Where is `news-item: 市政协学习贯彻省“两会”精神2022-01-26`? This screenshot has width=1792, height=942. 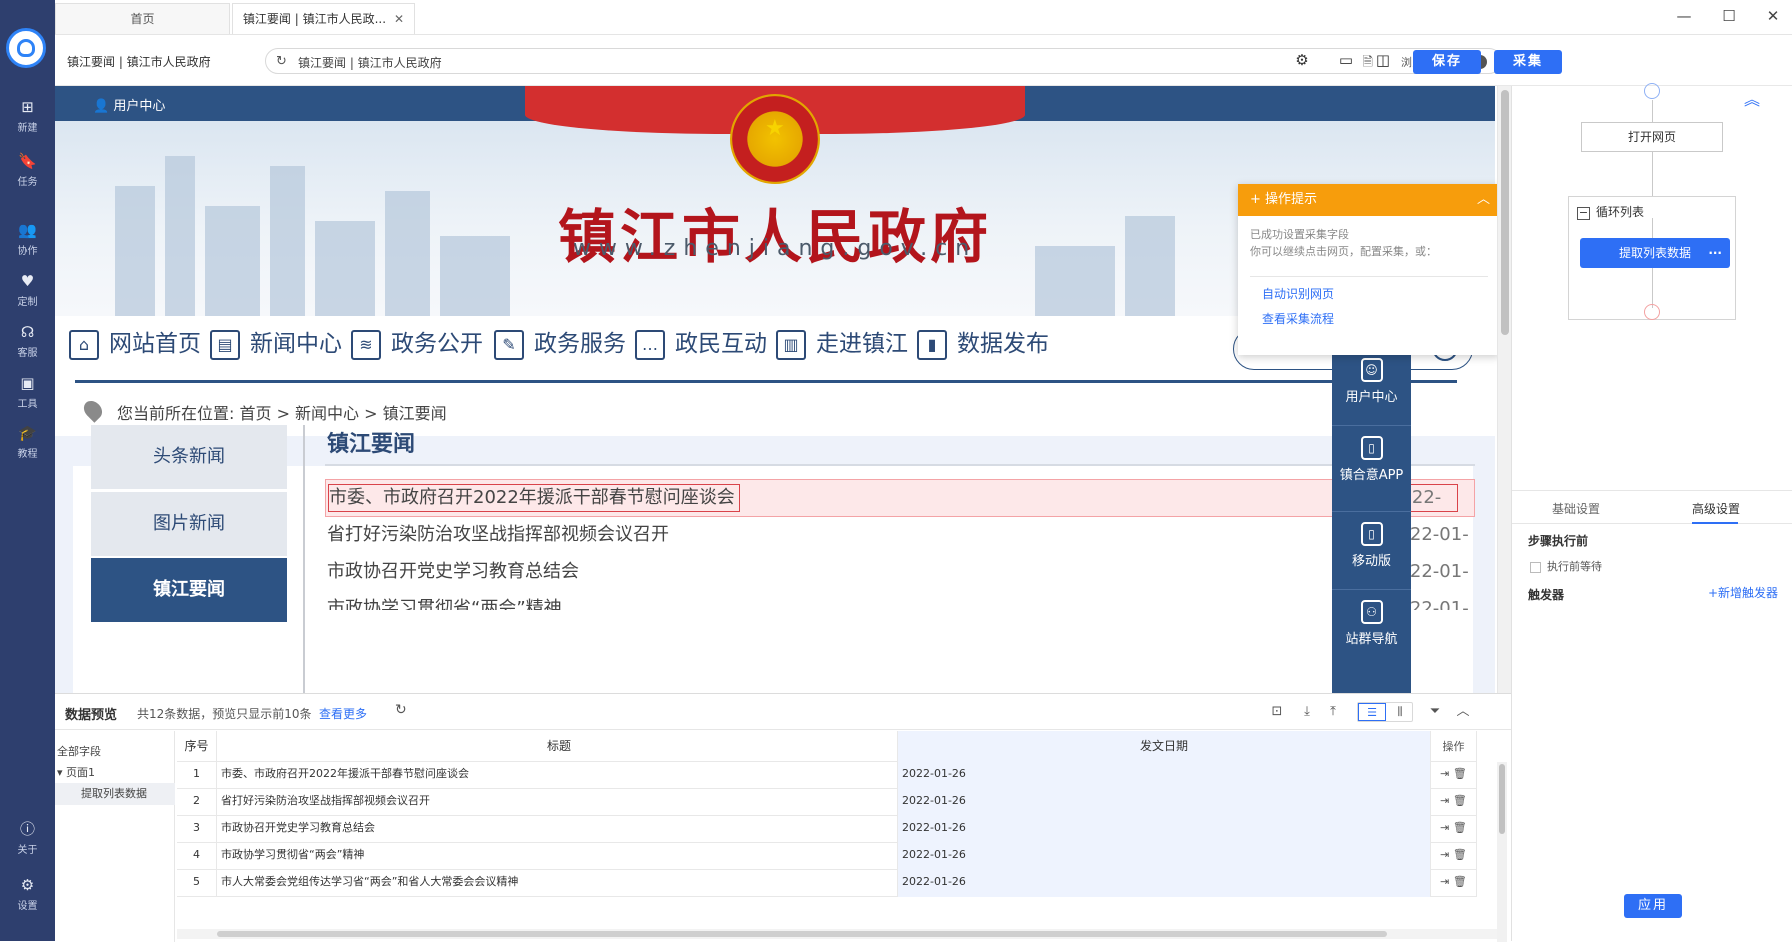
news-item: 市政协学习贯彻省“两会”精神2022-01-26 is located at coordinates (900, 600).